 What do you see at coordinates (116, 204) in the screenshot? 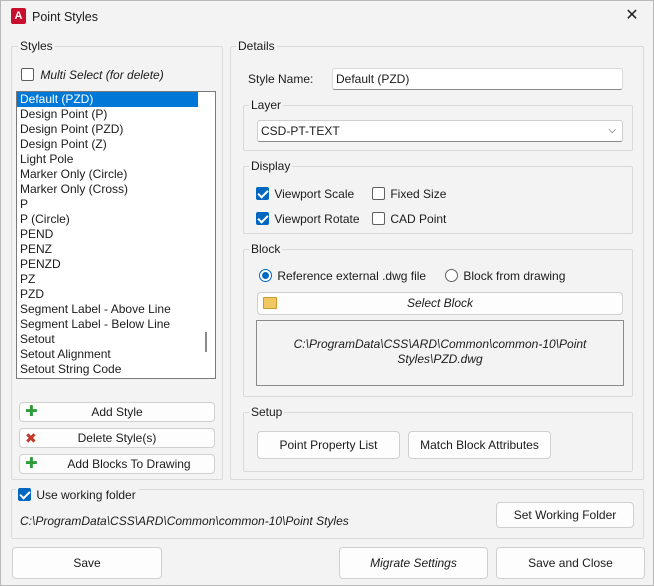
I see `style-list-item: P` at bounding box center [116, 204].